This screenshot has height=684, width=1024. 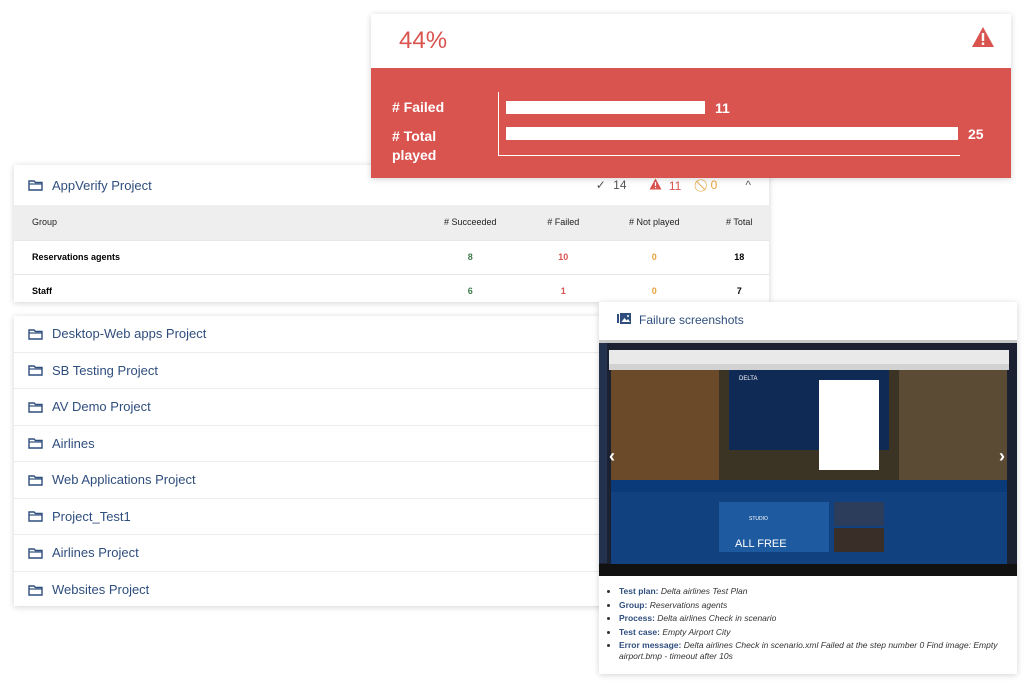 I want to click on bar-value-total: 25, so click(x=976, y=134).